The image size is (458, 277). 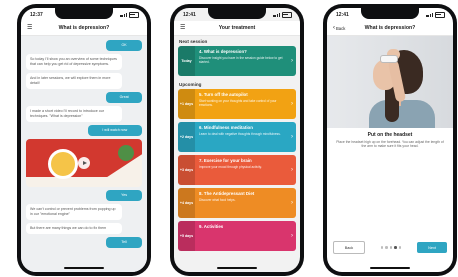 I want to click on instruction-header: ‹ Back What is depression?, so click(x=390, y=28).